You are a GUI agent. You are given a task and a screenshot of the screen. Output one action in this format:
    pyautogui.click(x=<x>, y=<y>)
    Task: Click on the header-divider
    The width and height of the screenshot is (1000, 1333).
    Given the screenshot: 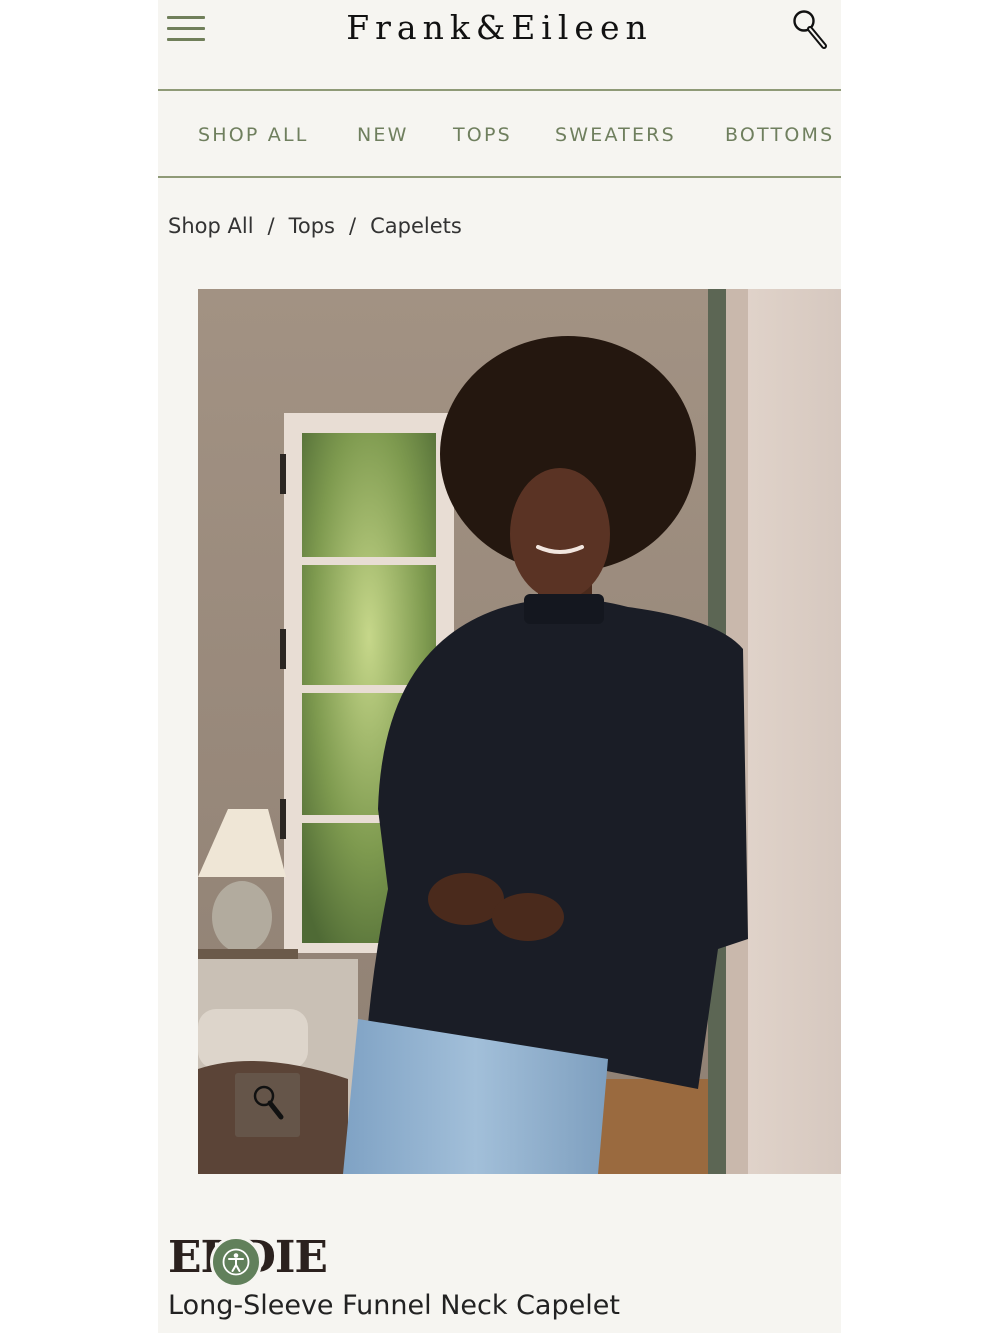 What is the action you would take?
    pyautogui.click(x=499, y=90)
    